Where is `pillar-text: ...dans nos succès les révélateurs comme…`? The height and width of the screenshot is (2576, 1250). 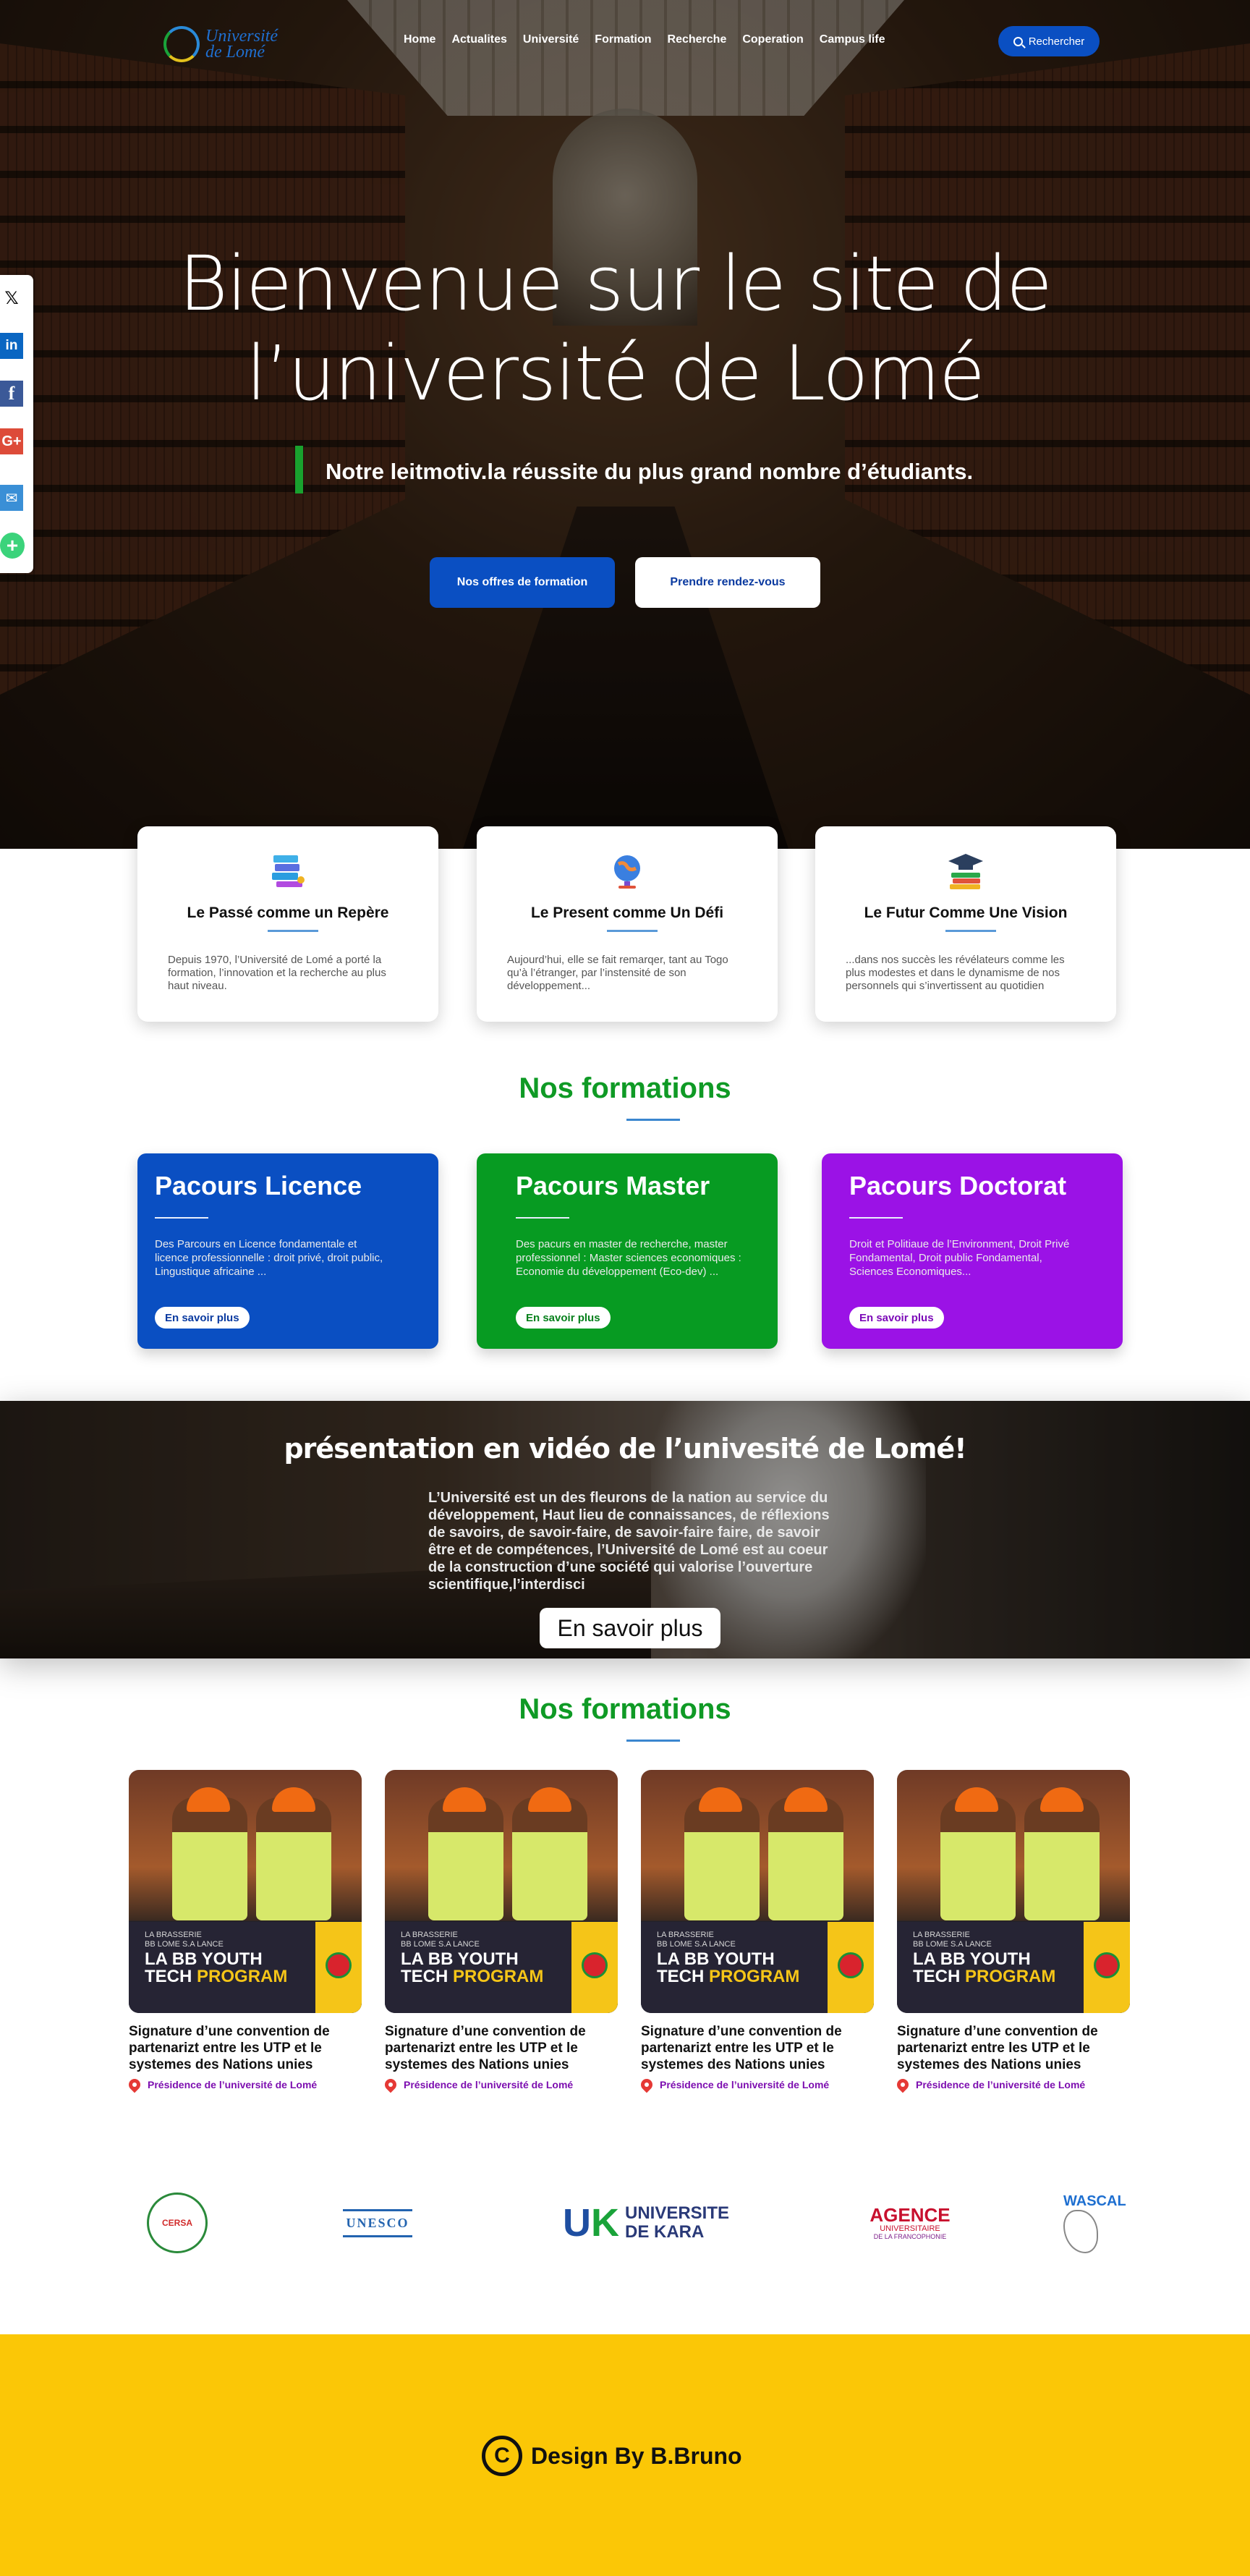
pillar-text: ...dans nos succès les révélateurs comme… is located at coordinates (955, 973).